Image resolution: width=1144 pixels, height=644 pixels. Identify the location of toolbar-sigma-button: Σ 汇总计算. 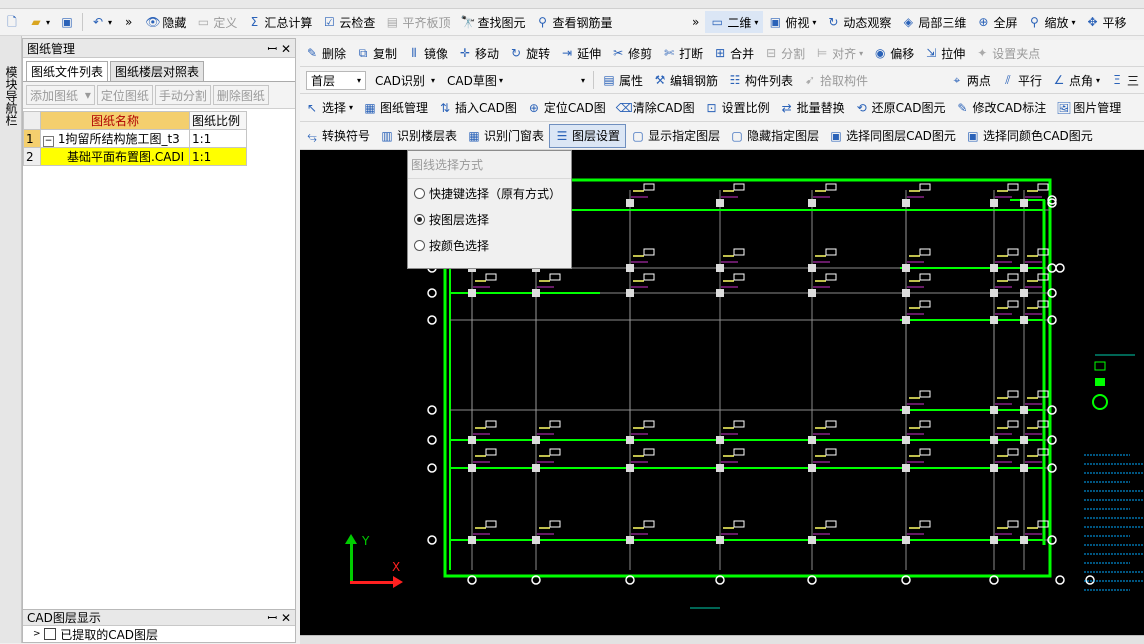
(279, 22).